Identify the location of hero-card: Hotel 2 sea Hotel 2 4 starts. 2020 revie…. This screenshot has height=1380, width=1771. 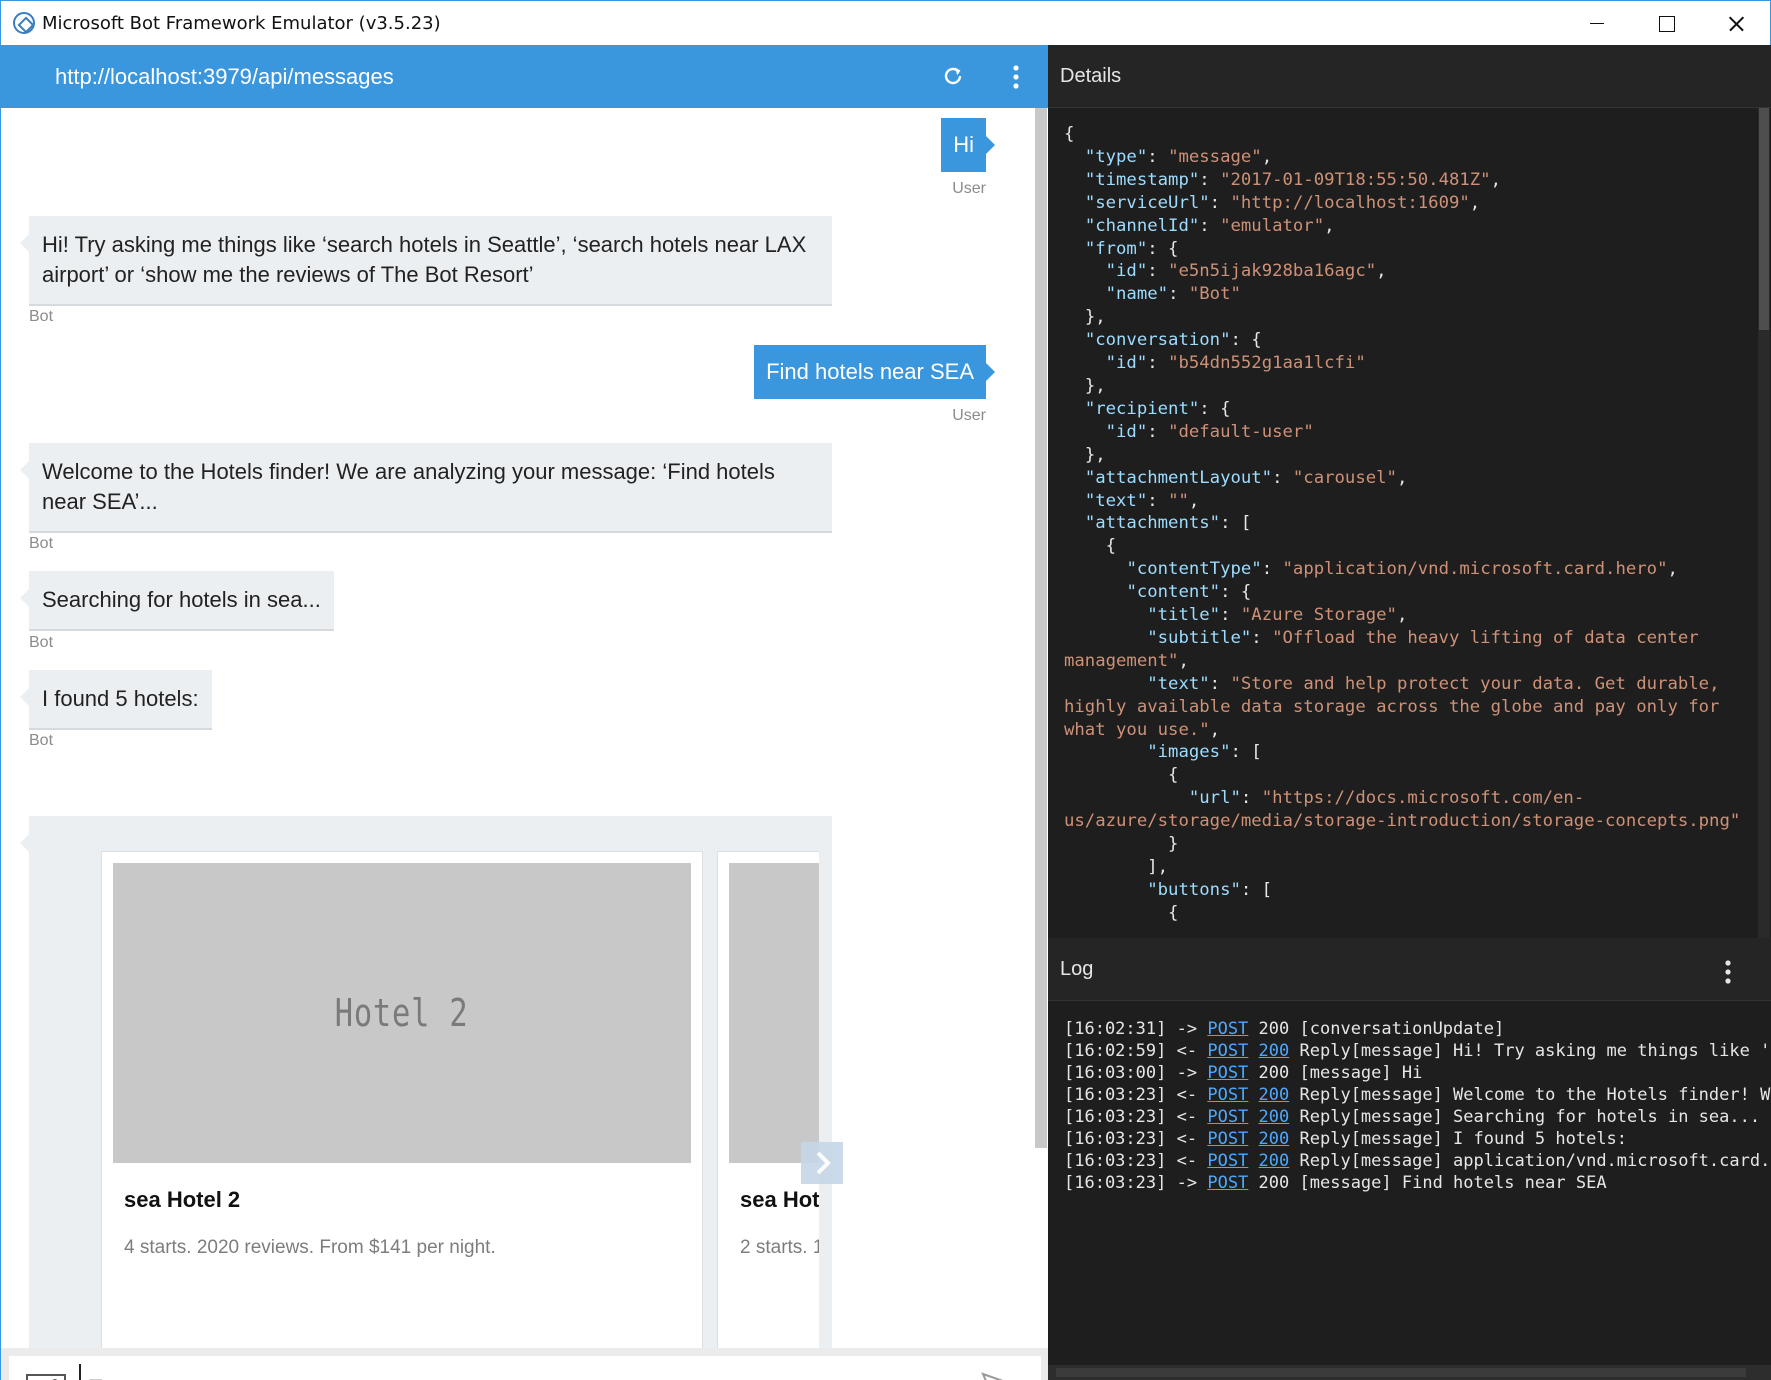
(402, 1099).